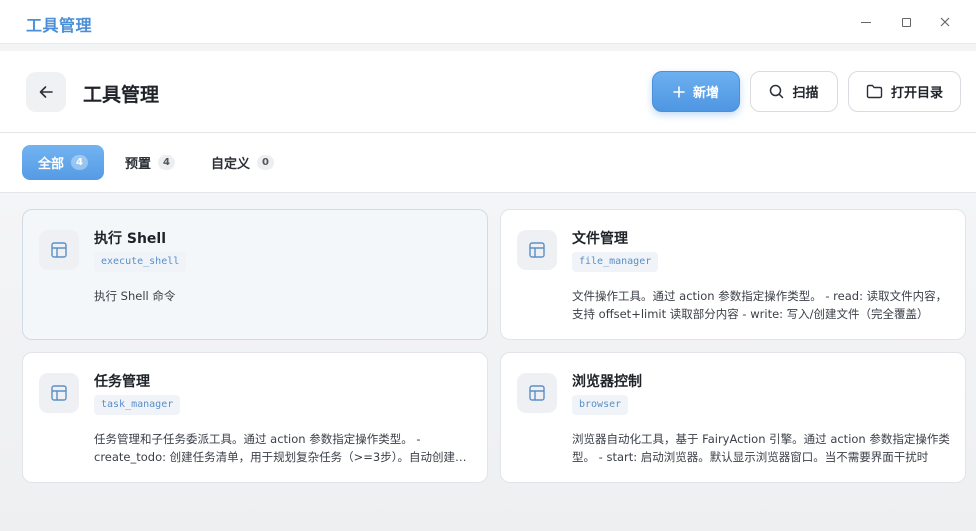 The width and height of the screenshot is (976, 531). Describe the element at coordinates (140, 262) in the screenshot. I see `tool-id-badge: execute_shell` at that location.